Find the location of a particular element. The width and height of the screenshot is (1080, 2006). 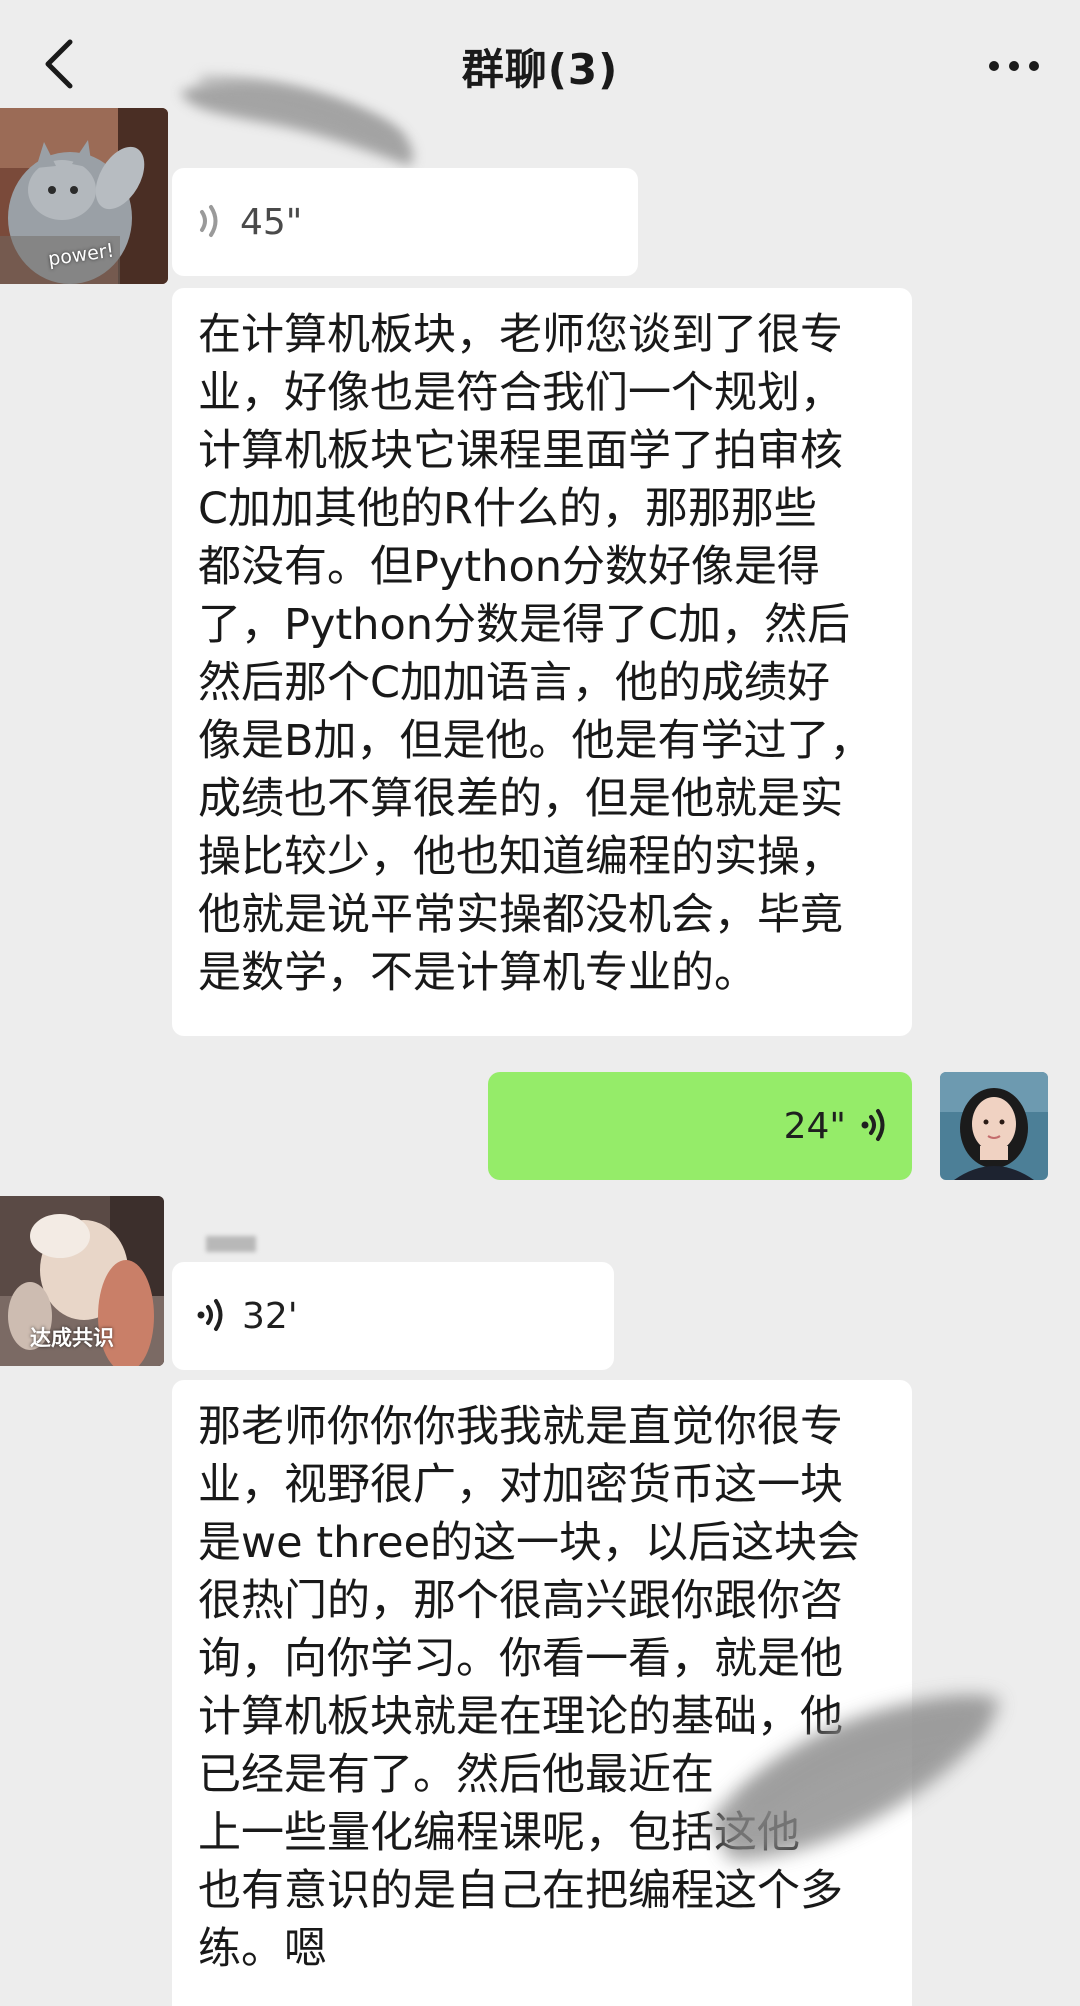

transcript-line: 已经是有了。然后他最近在 is located at coordinates (456, 1775).